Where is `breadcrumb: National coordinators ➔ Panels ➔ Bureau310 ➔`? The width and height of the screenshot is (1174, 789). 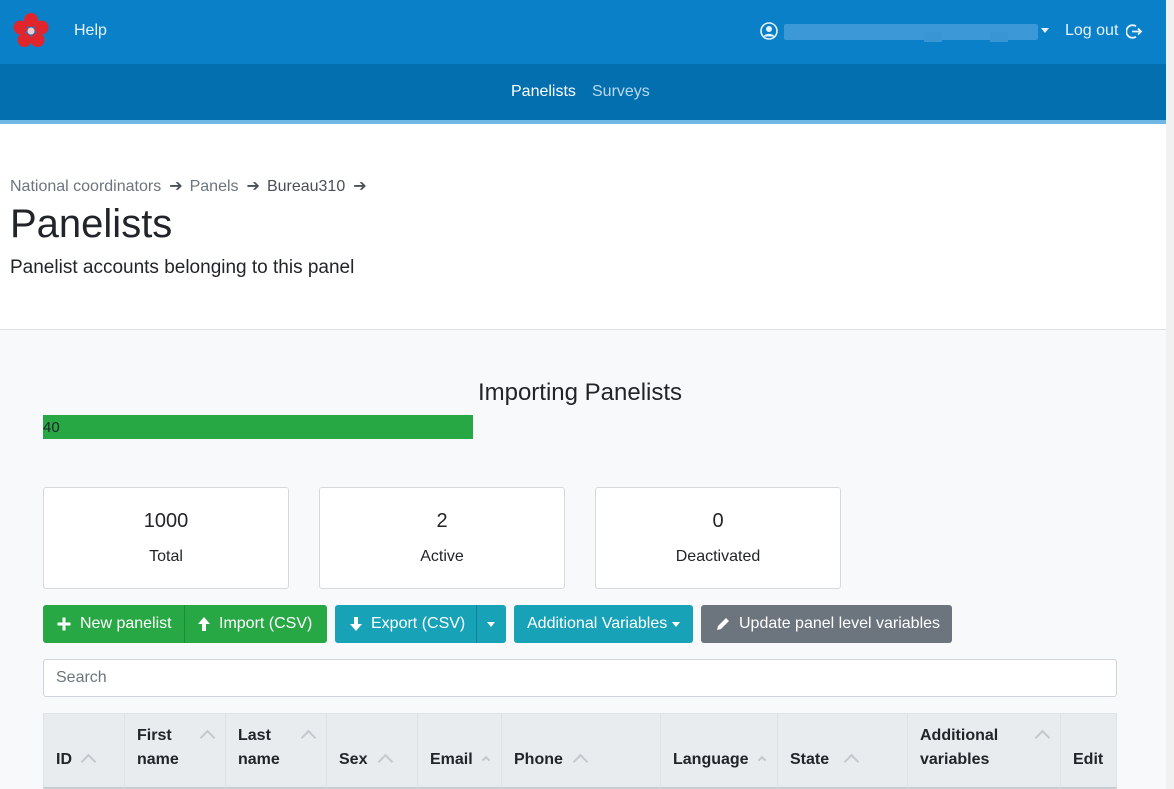 breadcrumb: National coordinators ➔ Panels ➔ Bureau310 ➔ is located at coordinates (192, 186).